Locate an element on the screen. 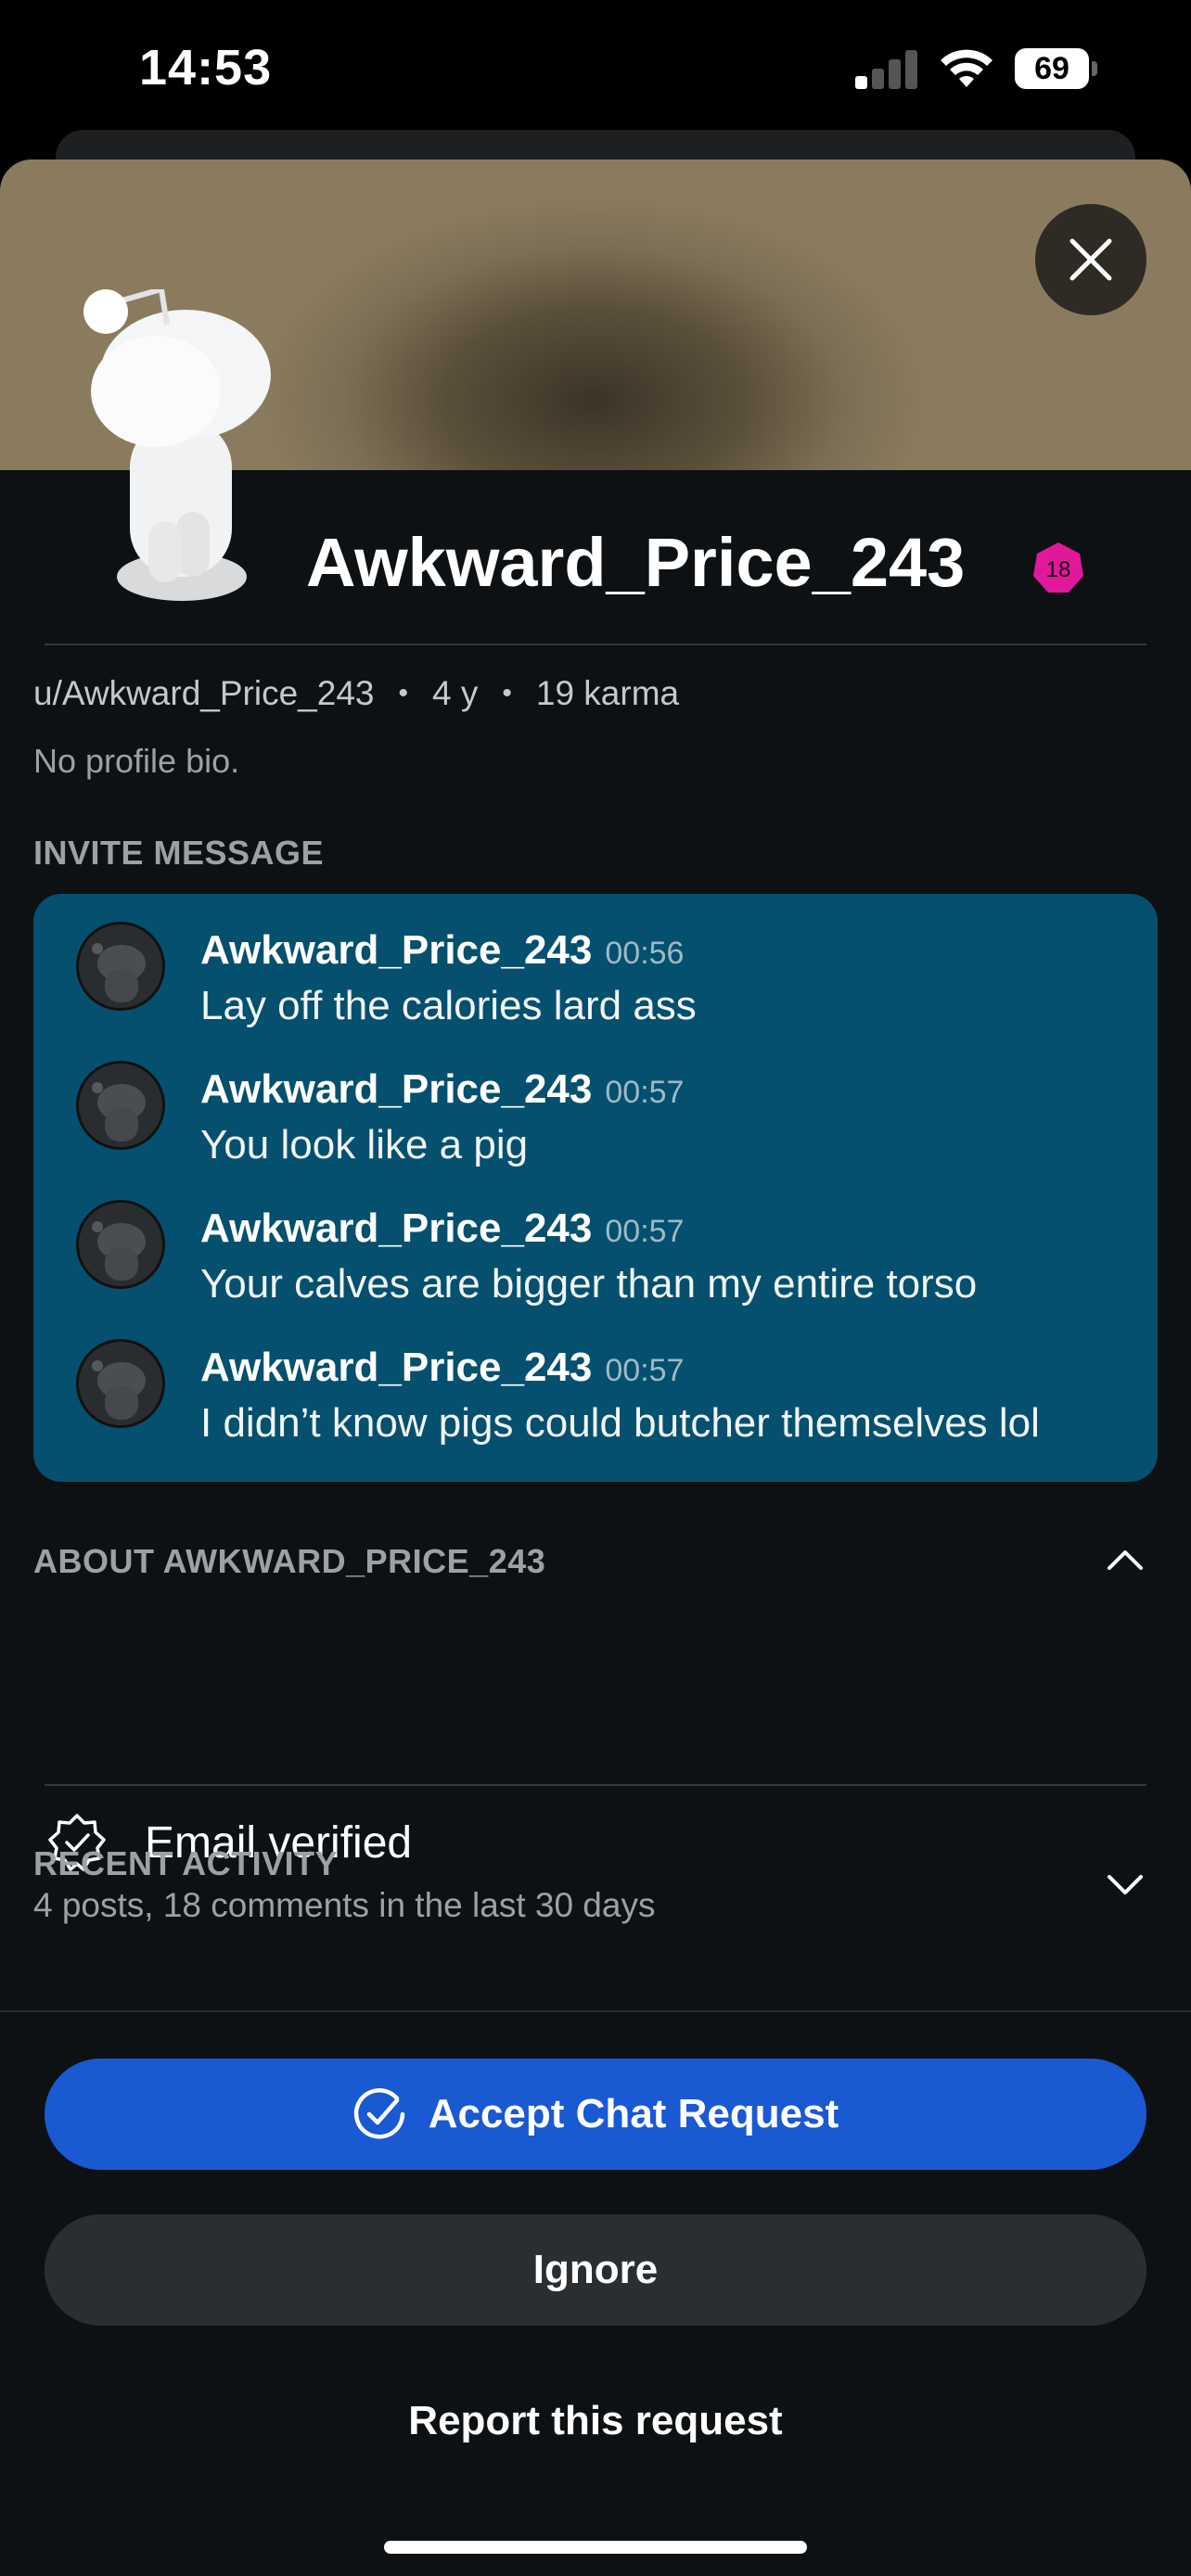  status-bar: 14:53 69 is located at coordinates (595, 69).